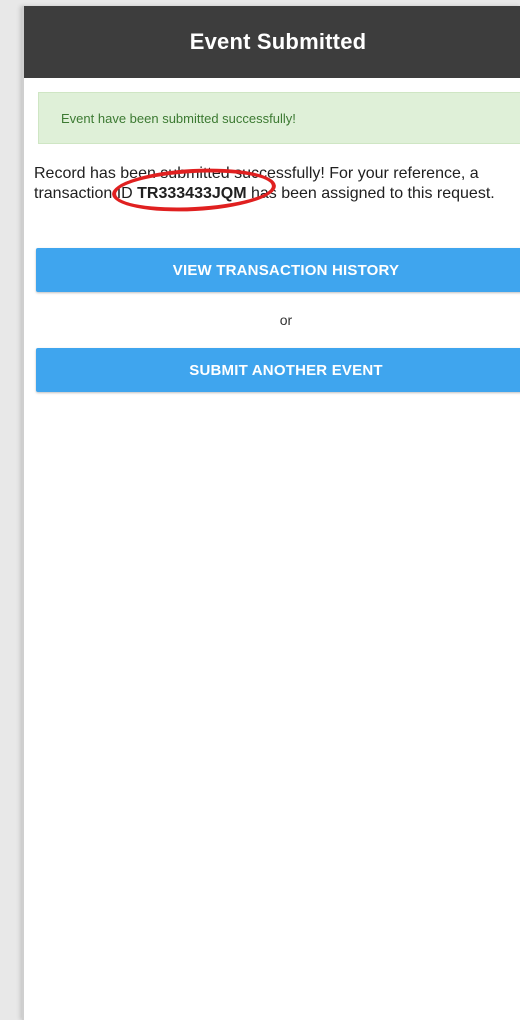 This screenshot has width=520, height=1020. Describe the element at coordinates (370, 193) in the screenshot. I see `message-suffix: has been assigned to this request.` at that location.